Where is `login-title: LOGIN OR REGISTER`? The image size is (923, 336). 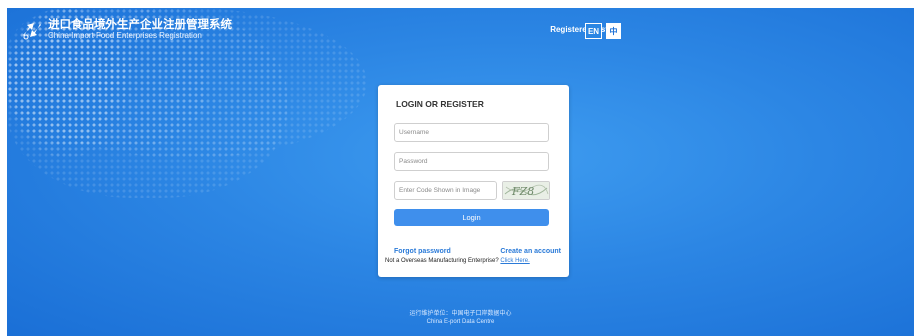 login-title: LOGIN OR REGISTER is located at coordinates (440, 104).